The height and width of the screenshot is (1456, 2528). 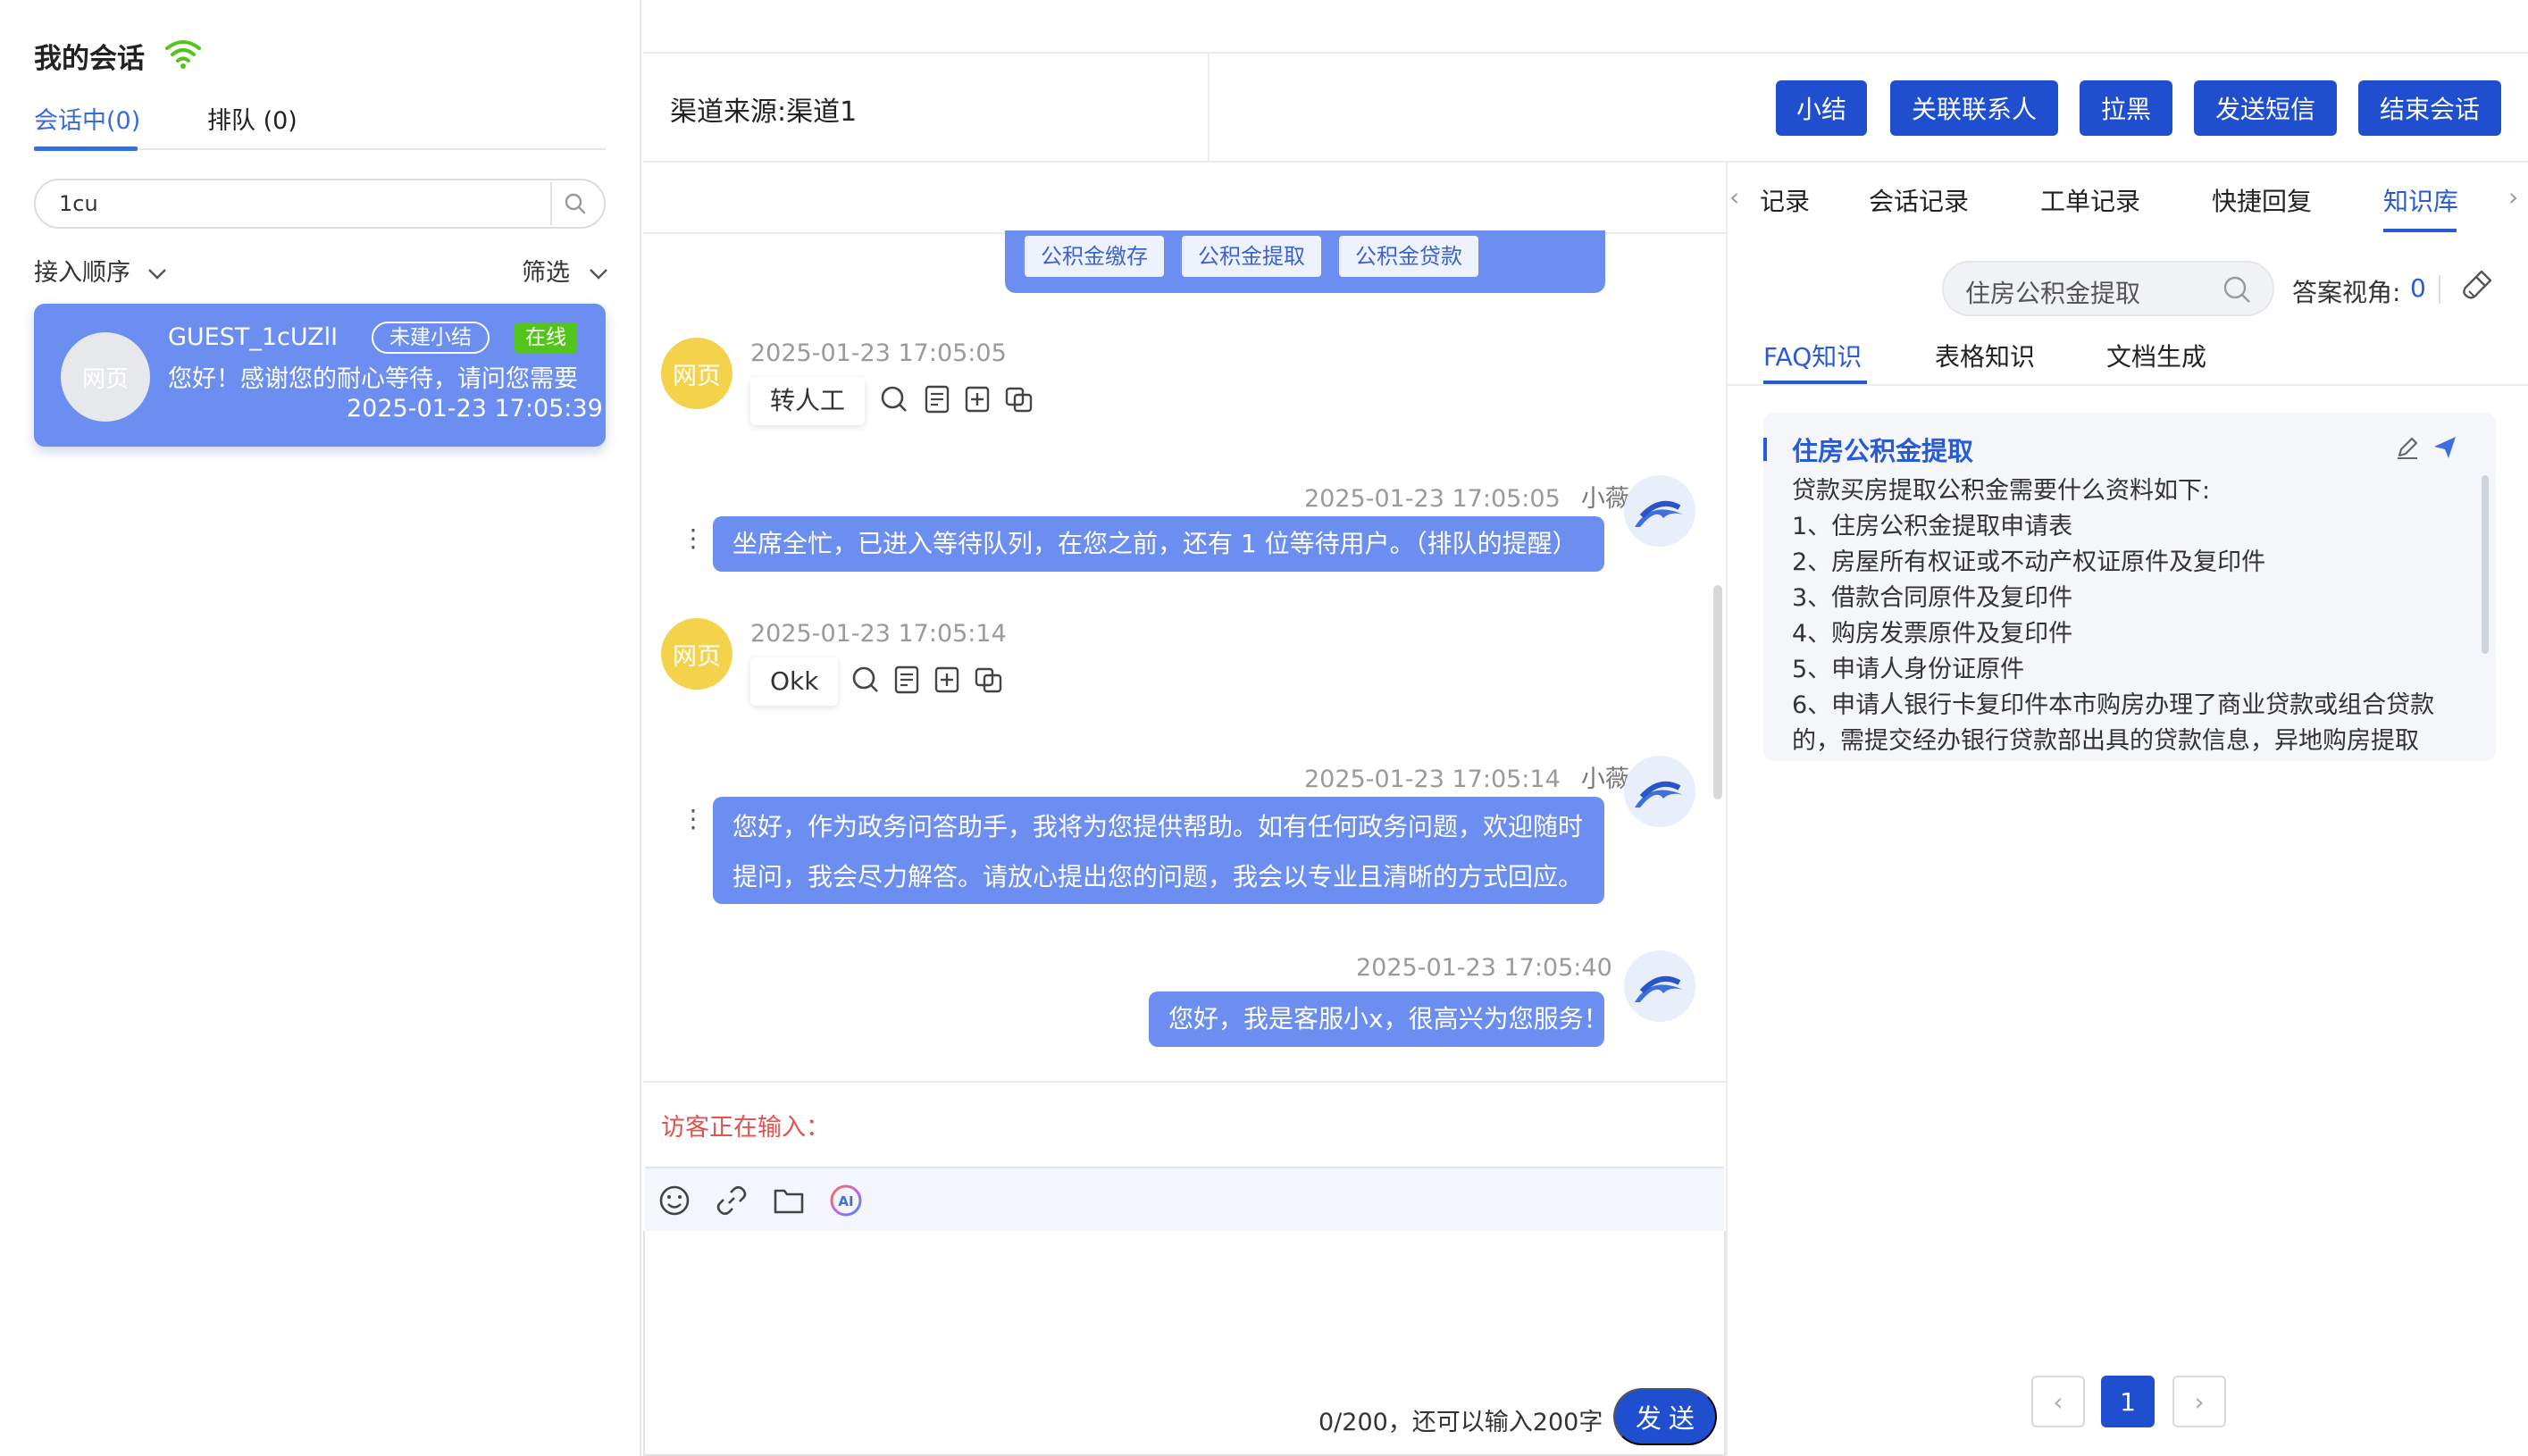 What do you see at coordinates (2477, 285) in the screenshot?
I see `clear-brush-icon` at bounding box center [2477, 285].